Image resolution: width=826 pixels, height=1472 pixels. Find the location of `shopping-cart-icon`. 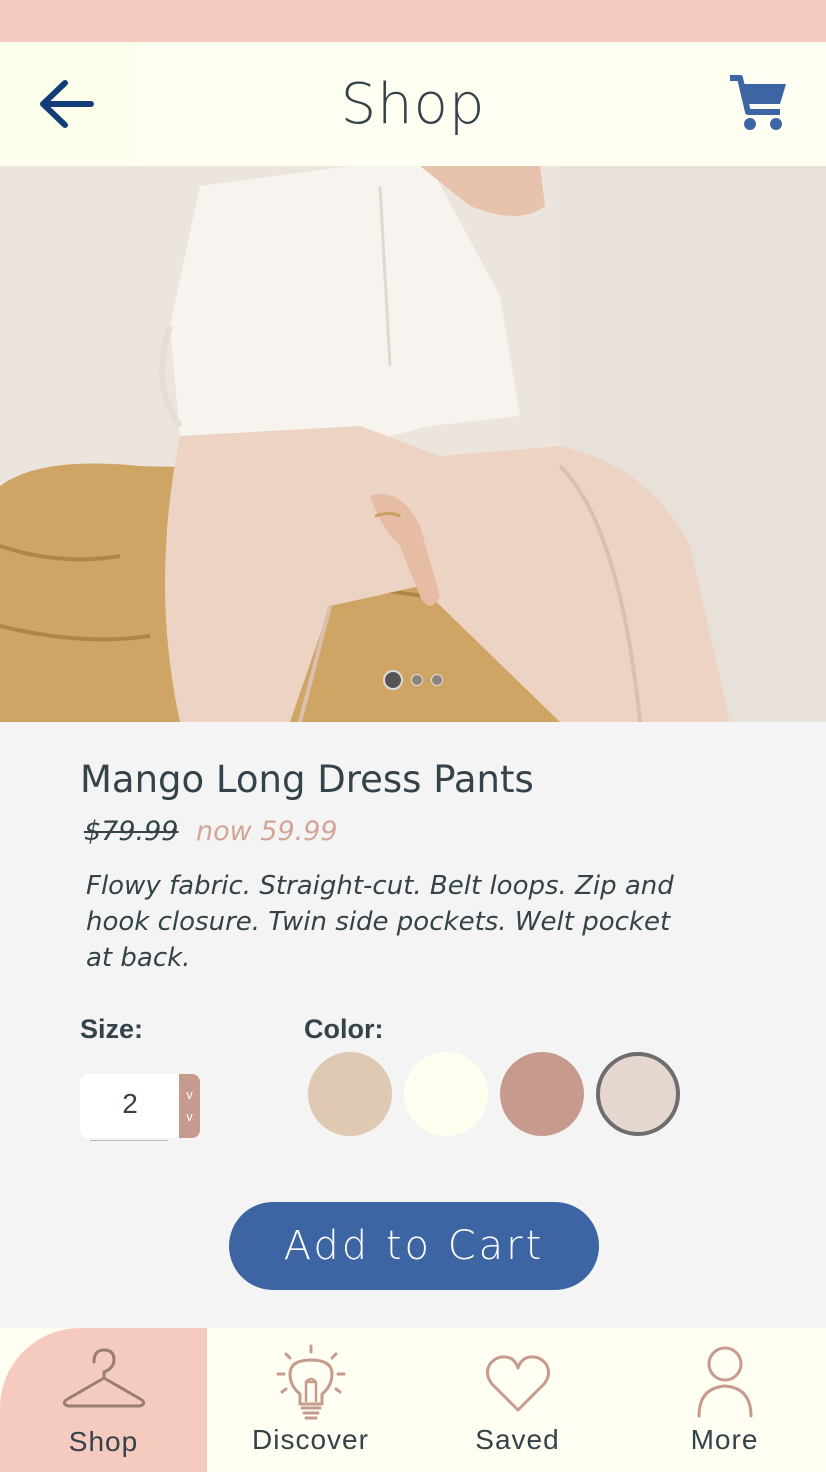

shopping-cart-icon is located at coordinates (758, 102).